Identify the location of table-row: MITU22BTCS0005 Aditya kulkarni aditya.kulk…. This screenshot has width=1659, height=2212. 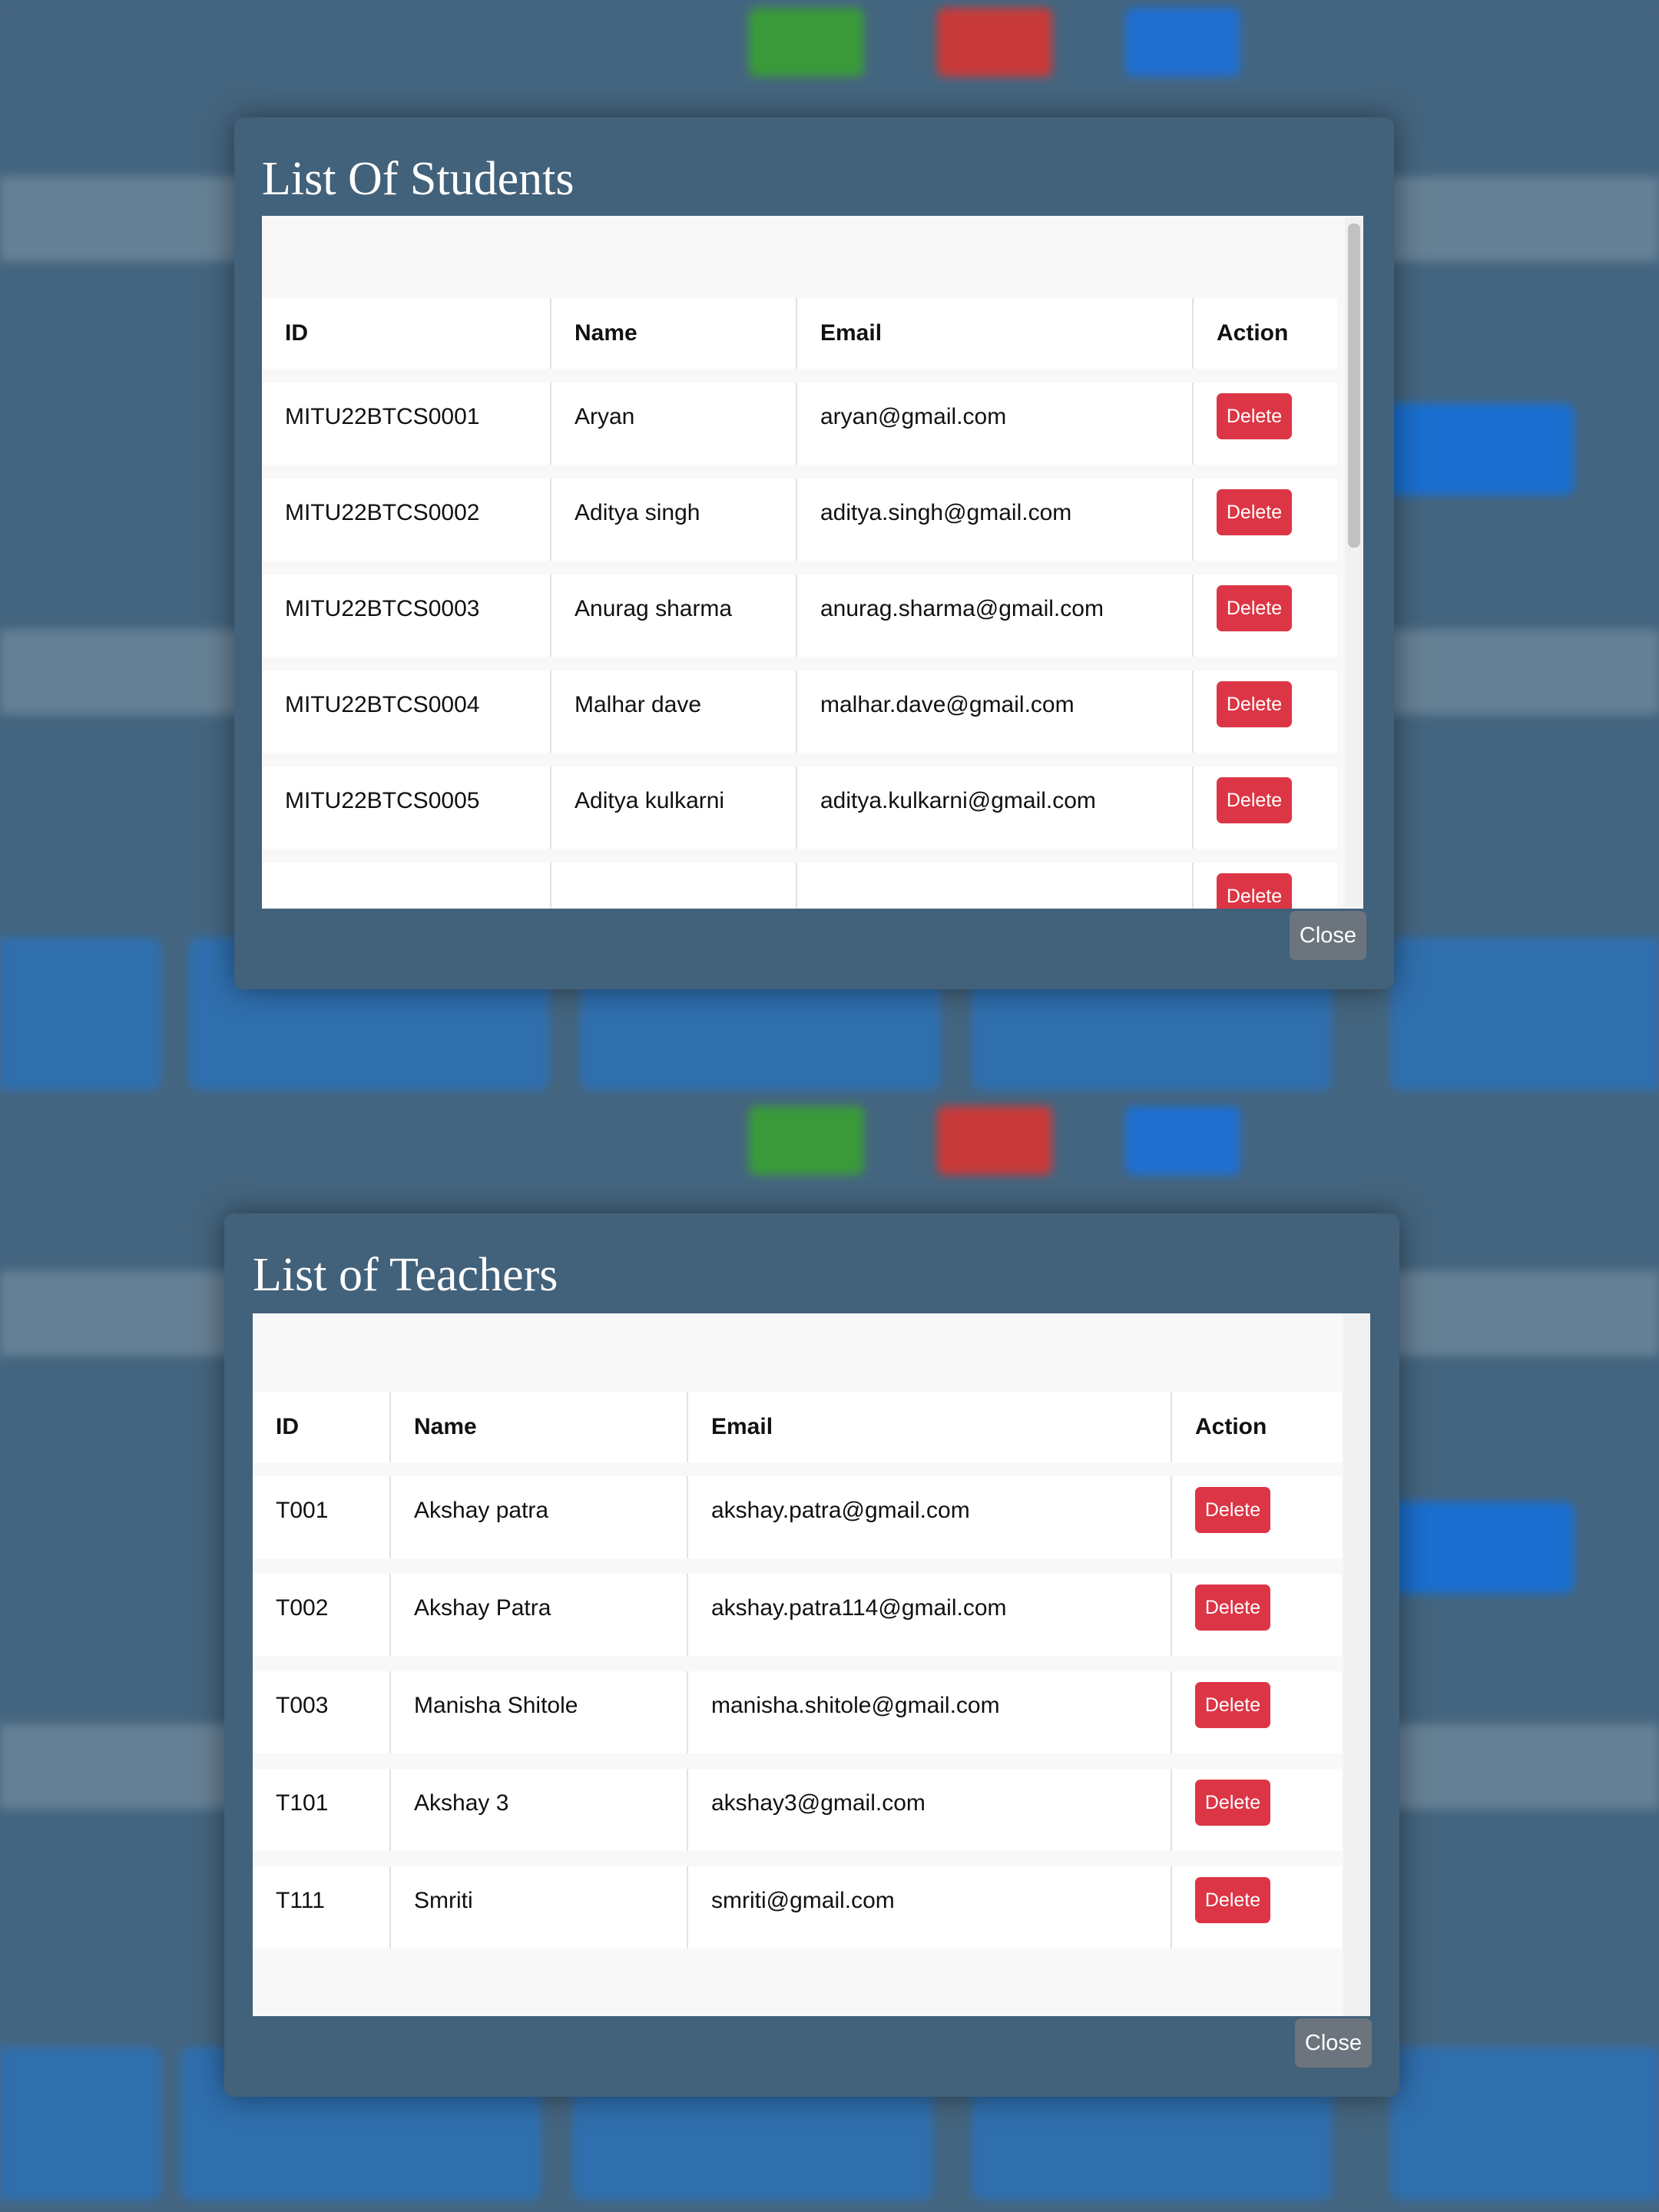
(800, 808).